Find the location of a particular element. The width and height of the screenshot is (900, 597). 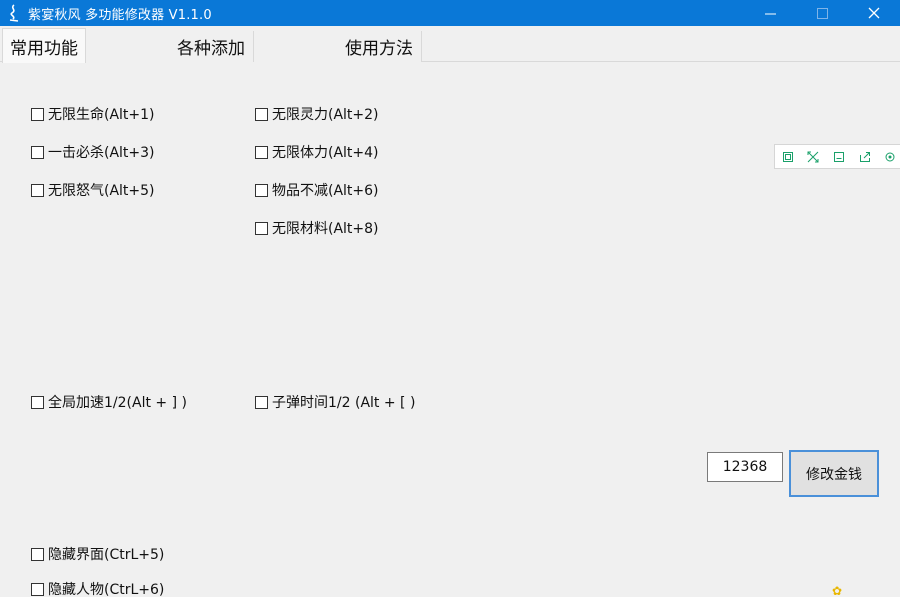

share-icon is located at coordinates (865, 157).